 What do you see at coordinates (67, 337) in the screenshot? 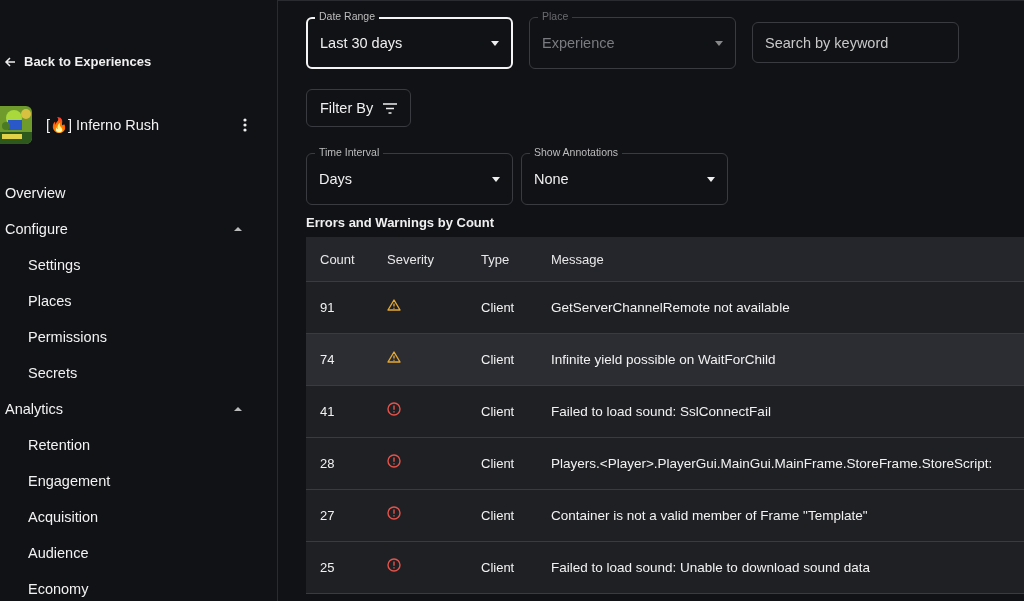
I see `nav-item: Permissions` at bounding box center [67, 337].